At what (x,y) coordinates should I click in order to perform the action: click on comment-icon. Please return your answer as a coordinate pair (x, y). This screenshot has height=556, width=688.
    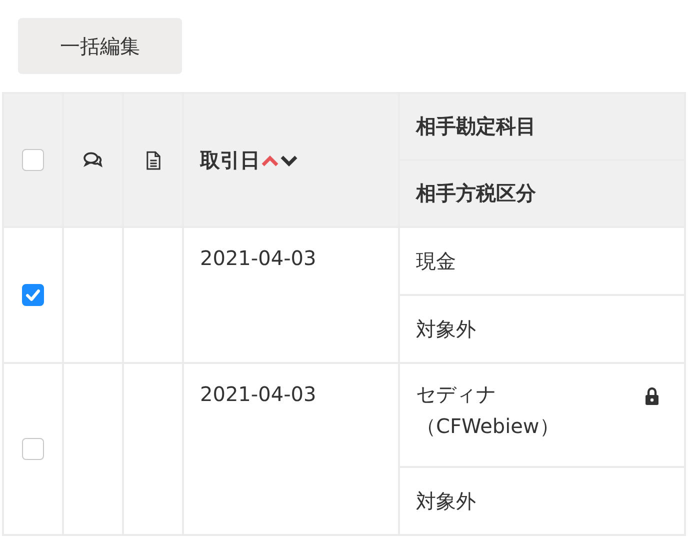
    Looking at the image, I should click on (93, 160).